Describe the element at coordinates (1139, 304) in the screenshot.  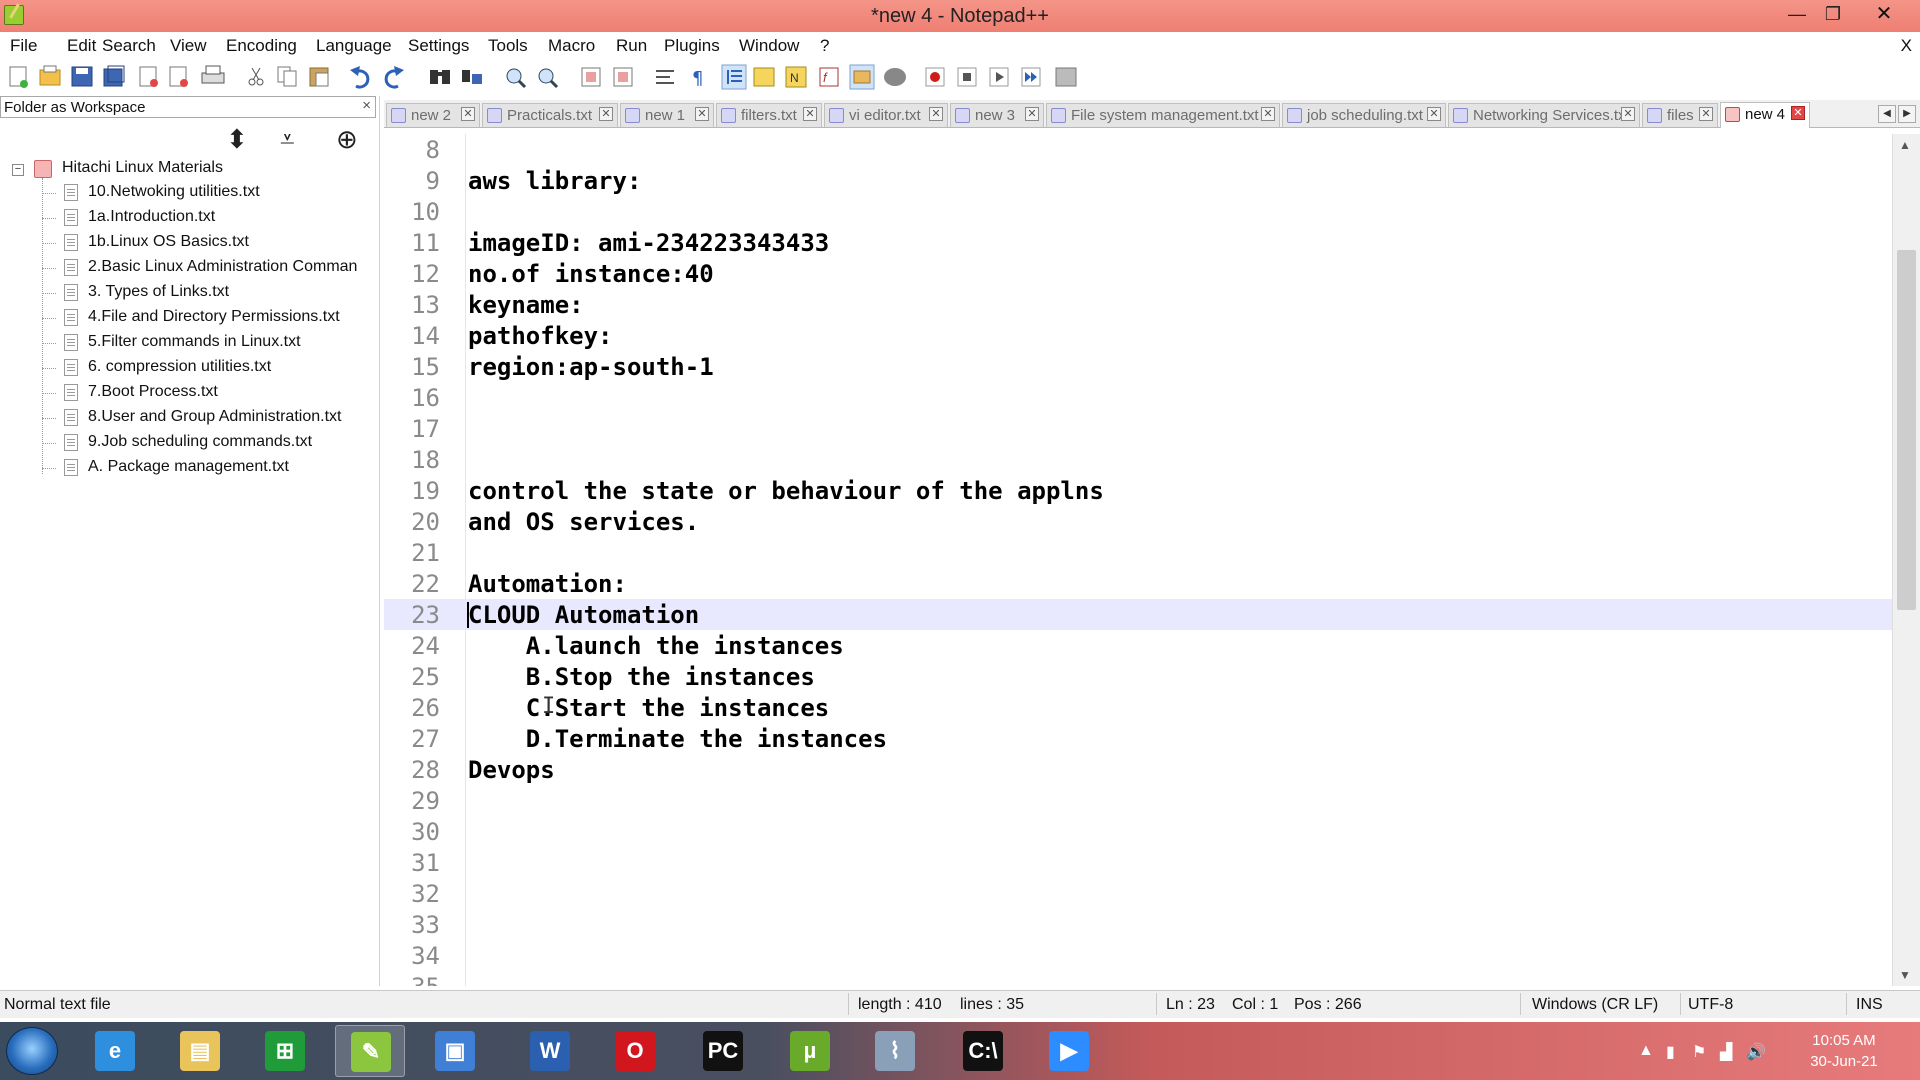
I see `editor-line: 13 keyname:` at that location.